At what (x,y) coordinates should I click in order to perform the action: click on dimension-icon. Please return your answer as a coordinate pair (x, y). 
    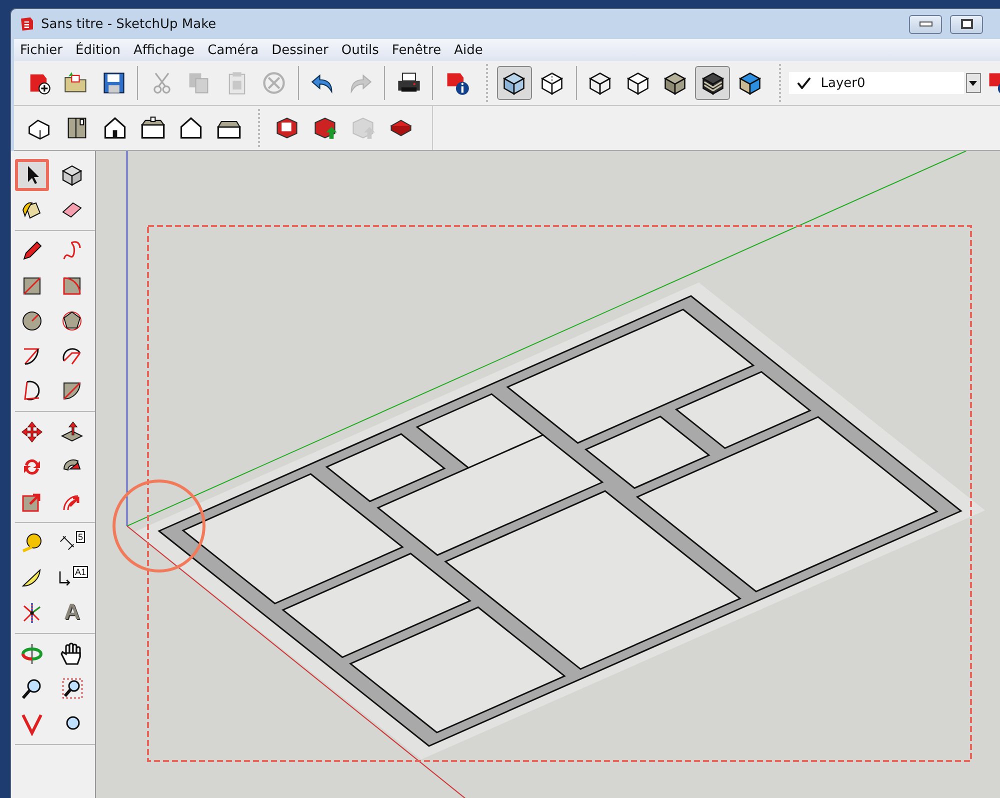
    Looking at the image, I should click on (66, 543).